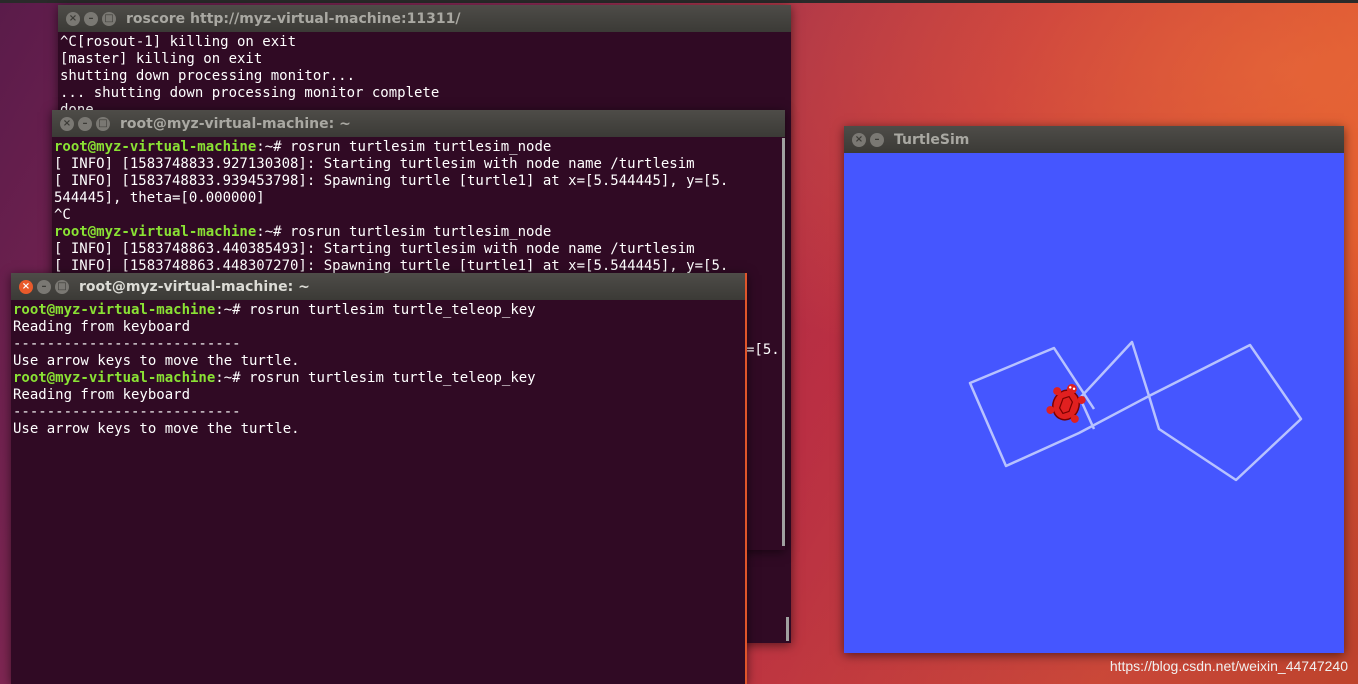  Describe the element at coordinates (378, 286) in the screenshot. I see `teleop-titlebar: × – □ root@myz-virtual-machine: ~` at that location.